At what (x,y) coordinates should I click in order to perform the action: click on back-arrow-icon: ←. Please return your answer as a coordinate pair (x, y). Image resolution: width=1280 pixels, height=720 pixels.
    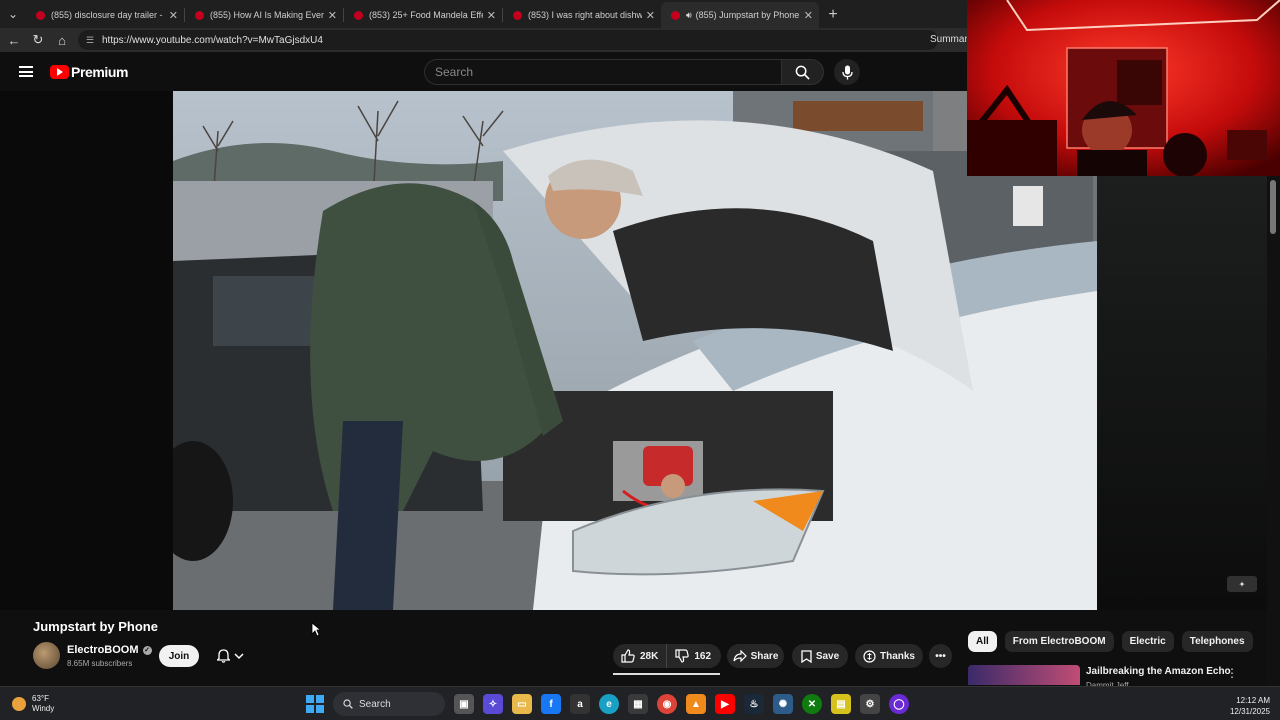
    Looking at the image, I should click on (14, 40).